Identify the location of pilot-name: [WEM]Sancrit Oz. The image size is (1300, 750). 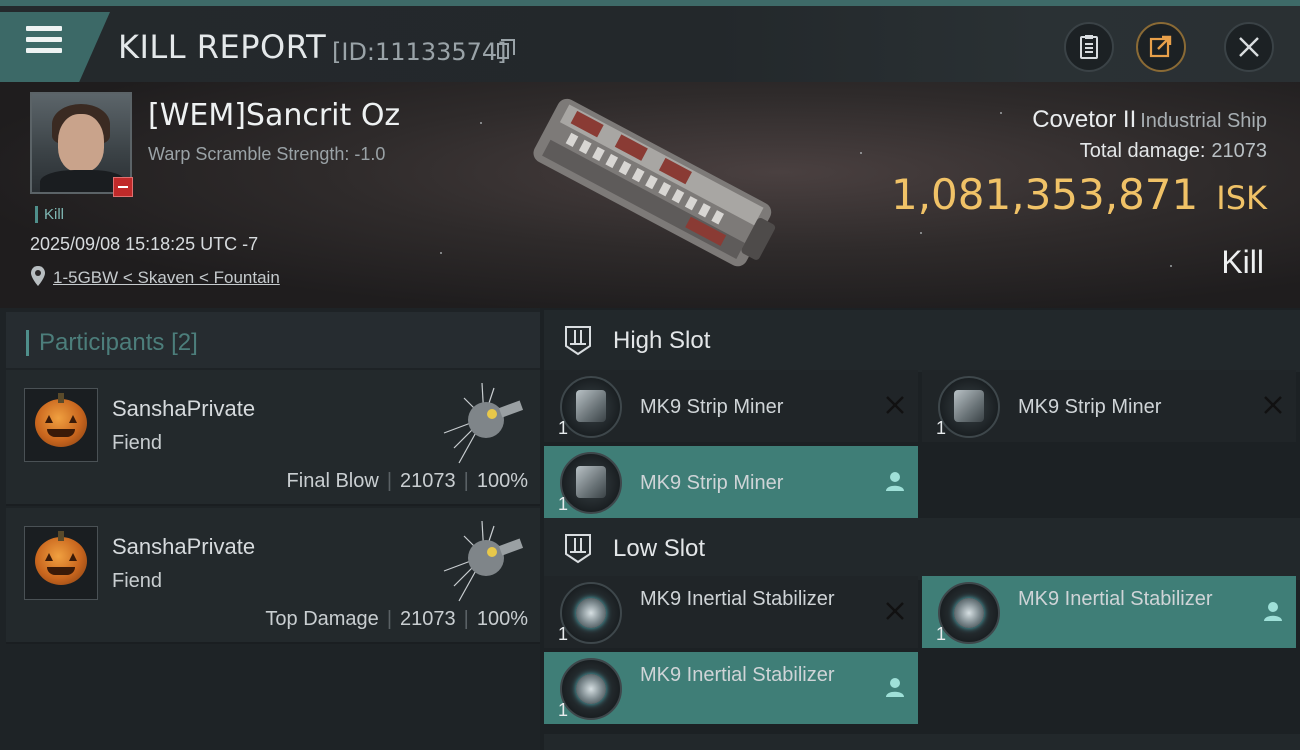
(274, 115).